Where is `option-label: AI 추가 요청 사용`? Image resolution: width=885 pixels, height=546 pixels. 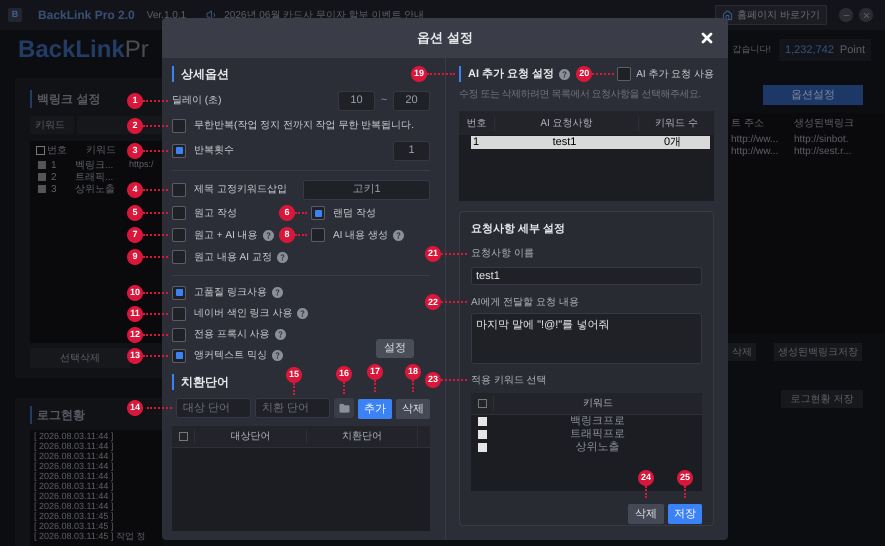
option-label: AI 추가 요청 사용 is located at coordinates (675, 75).